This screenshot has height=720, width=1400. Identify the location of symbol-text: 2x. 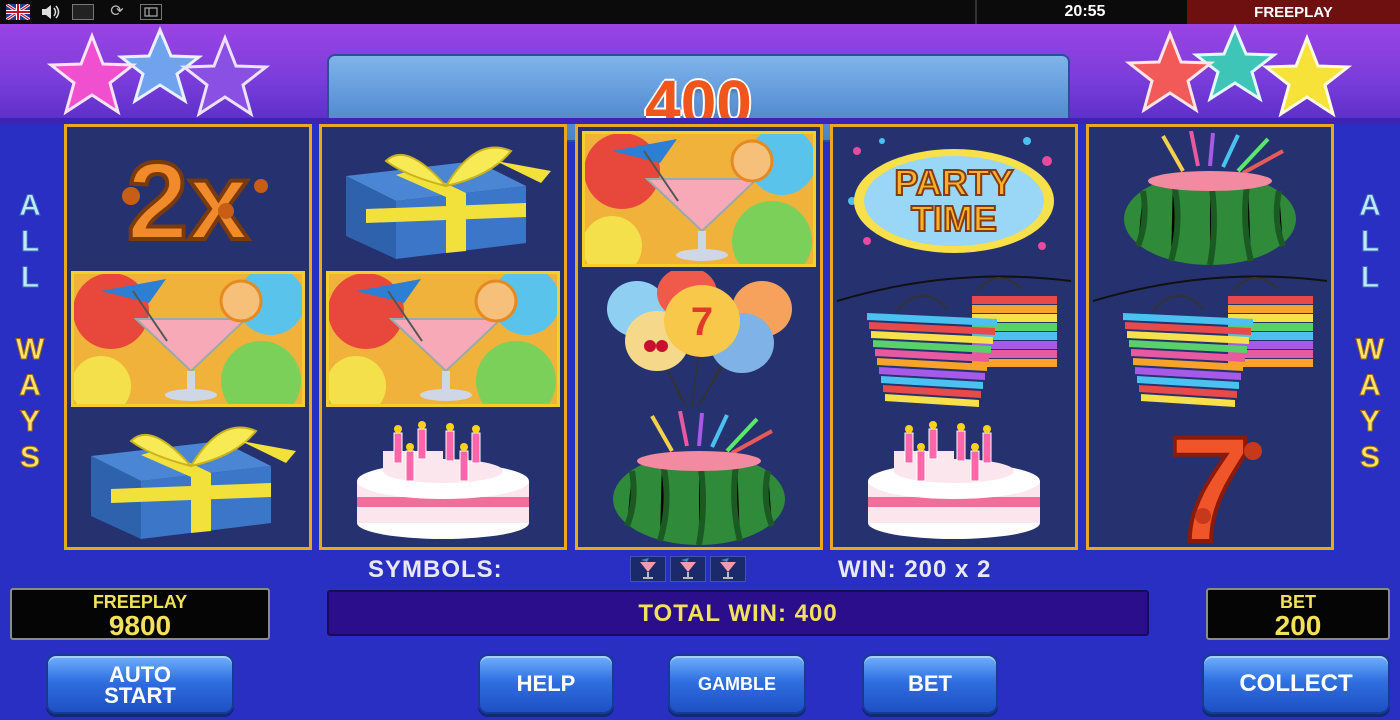
(188, 201).